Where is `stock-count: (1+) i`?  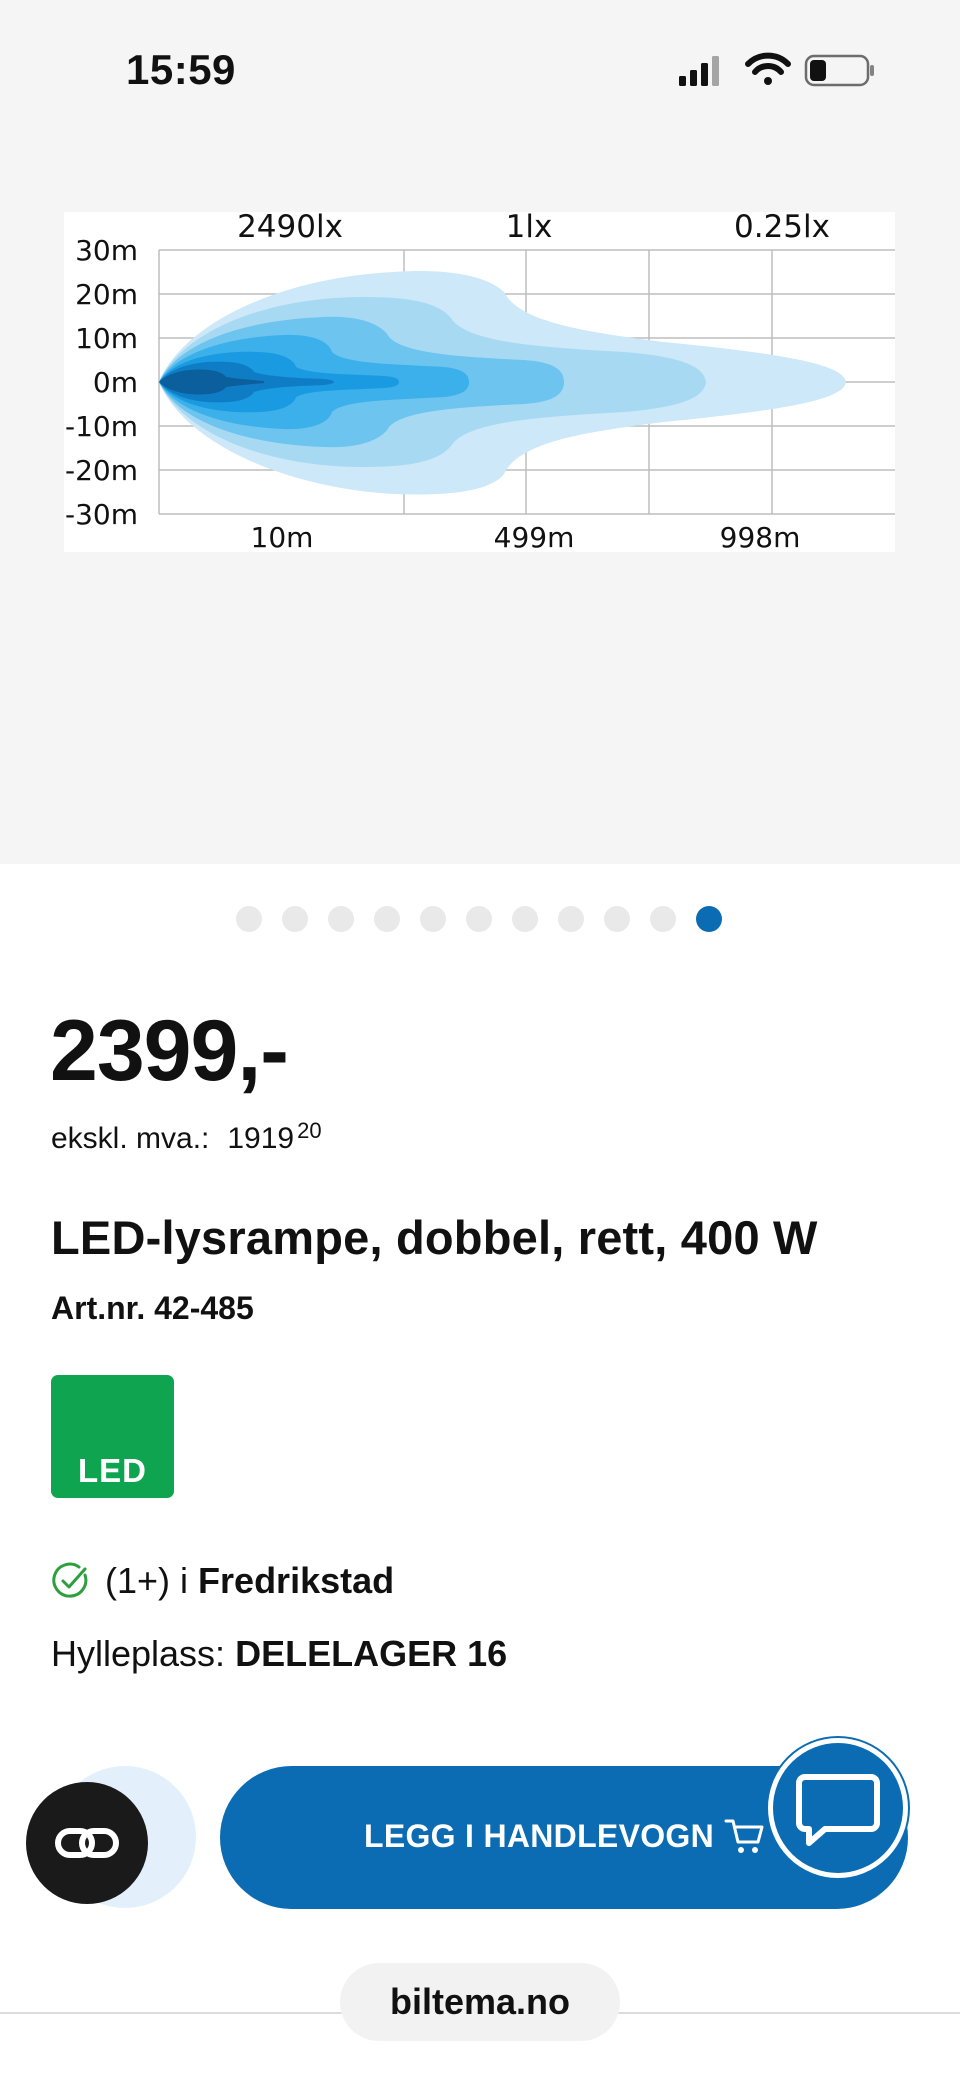 stock-count: (1+) i is located at coordinates (147, 1580).